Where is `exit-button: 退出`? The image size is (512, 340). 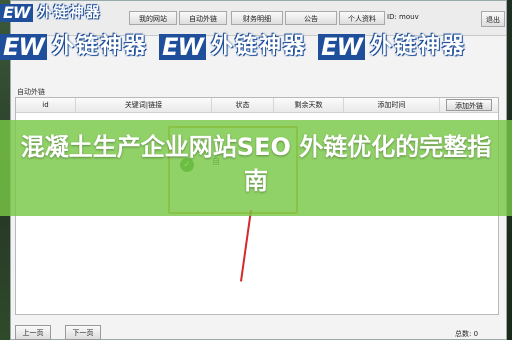
exit-button: 退出 is located at coordinates (493, 19).